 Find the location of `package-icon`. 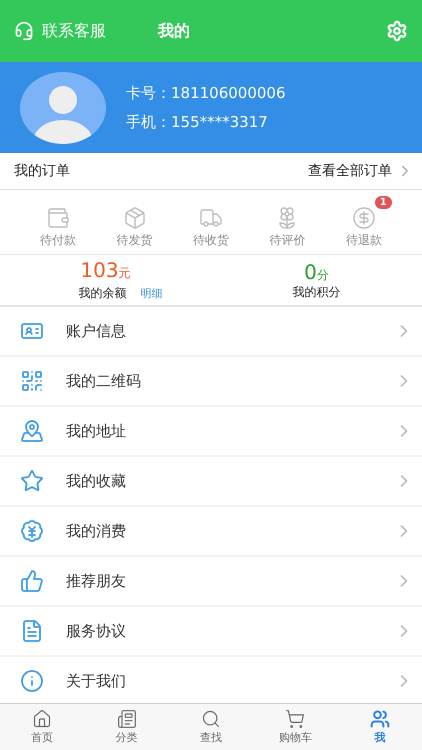

package-icon is located at coordinates (134, 218).